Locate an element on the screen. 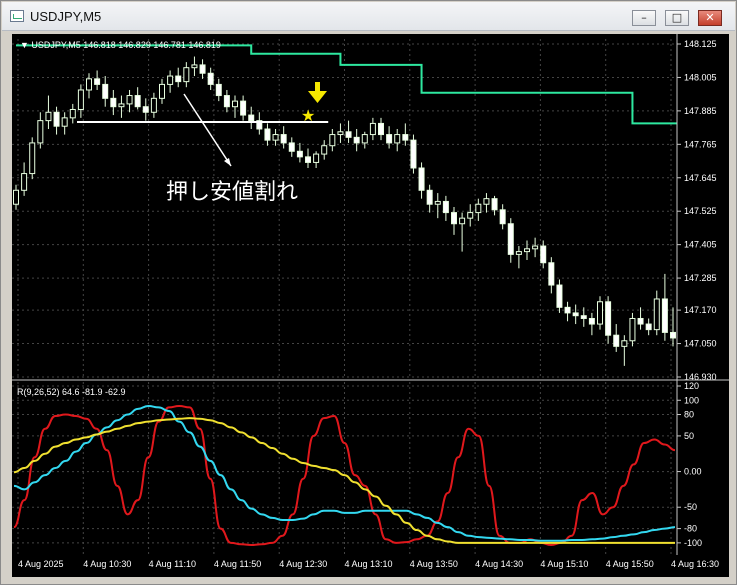 The height and width of the screenshot is (585, 737). resistance-line-group is located at coordinates (346, 84).